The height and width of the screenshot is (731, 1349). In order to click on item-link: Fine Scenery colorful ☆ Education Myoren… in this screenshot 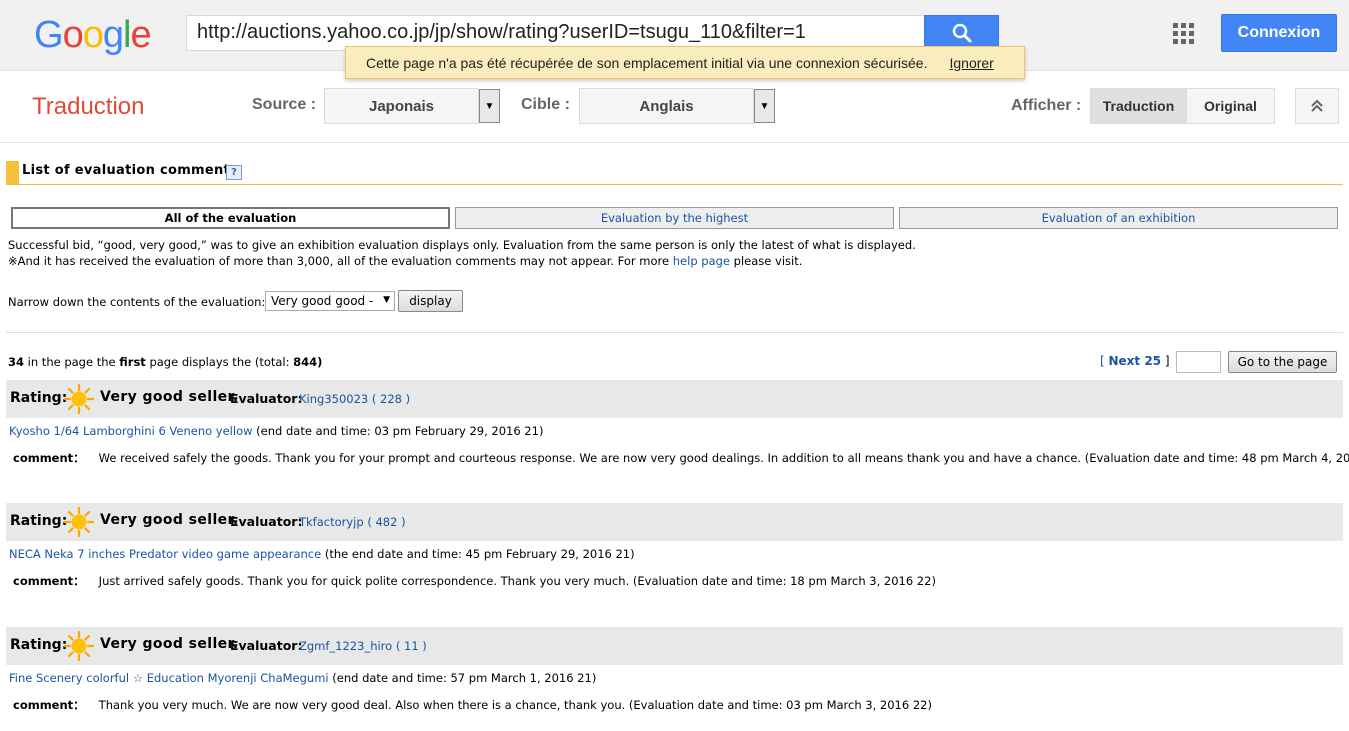, I will do `click(169, 678)`.